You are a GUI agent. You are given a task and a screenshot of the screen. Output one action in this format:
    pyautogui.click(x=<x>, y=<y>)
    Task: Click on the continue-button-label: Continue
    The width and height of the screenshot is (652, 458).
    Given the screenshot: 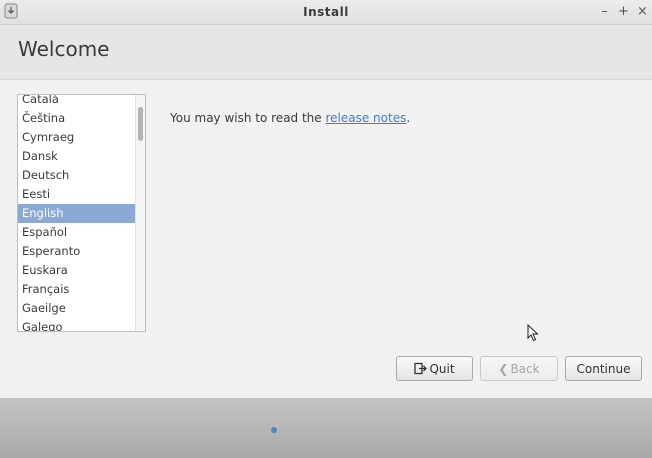 What is the action you would take?
    pyautogui.click(x=603, y=368)
    